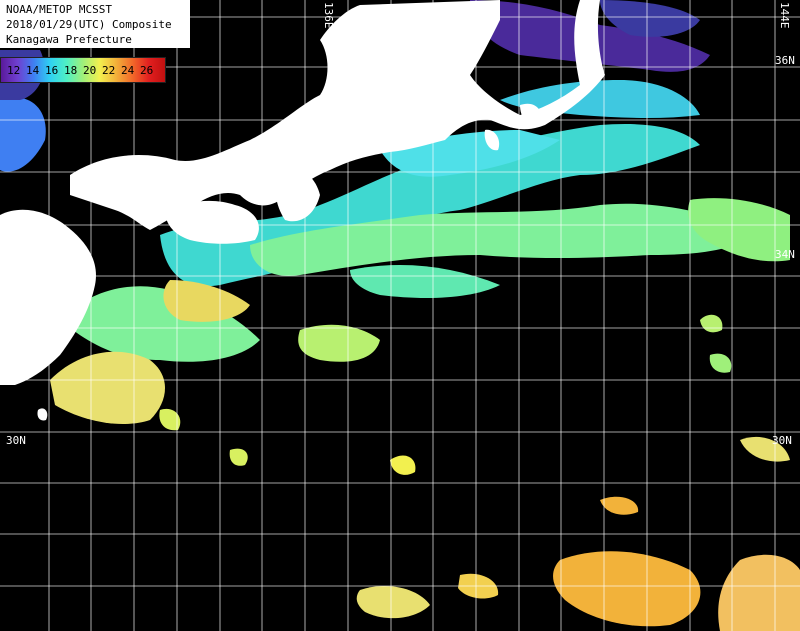 Image resolution: width=800 pixels, height=631 pixels. Describe the element at coordinates (785, 254) in the screenshot. I see `lat-label-34n: 34N` at that location.